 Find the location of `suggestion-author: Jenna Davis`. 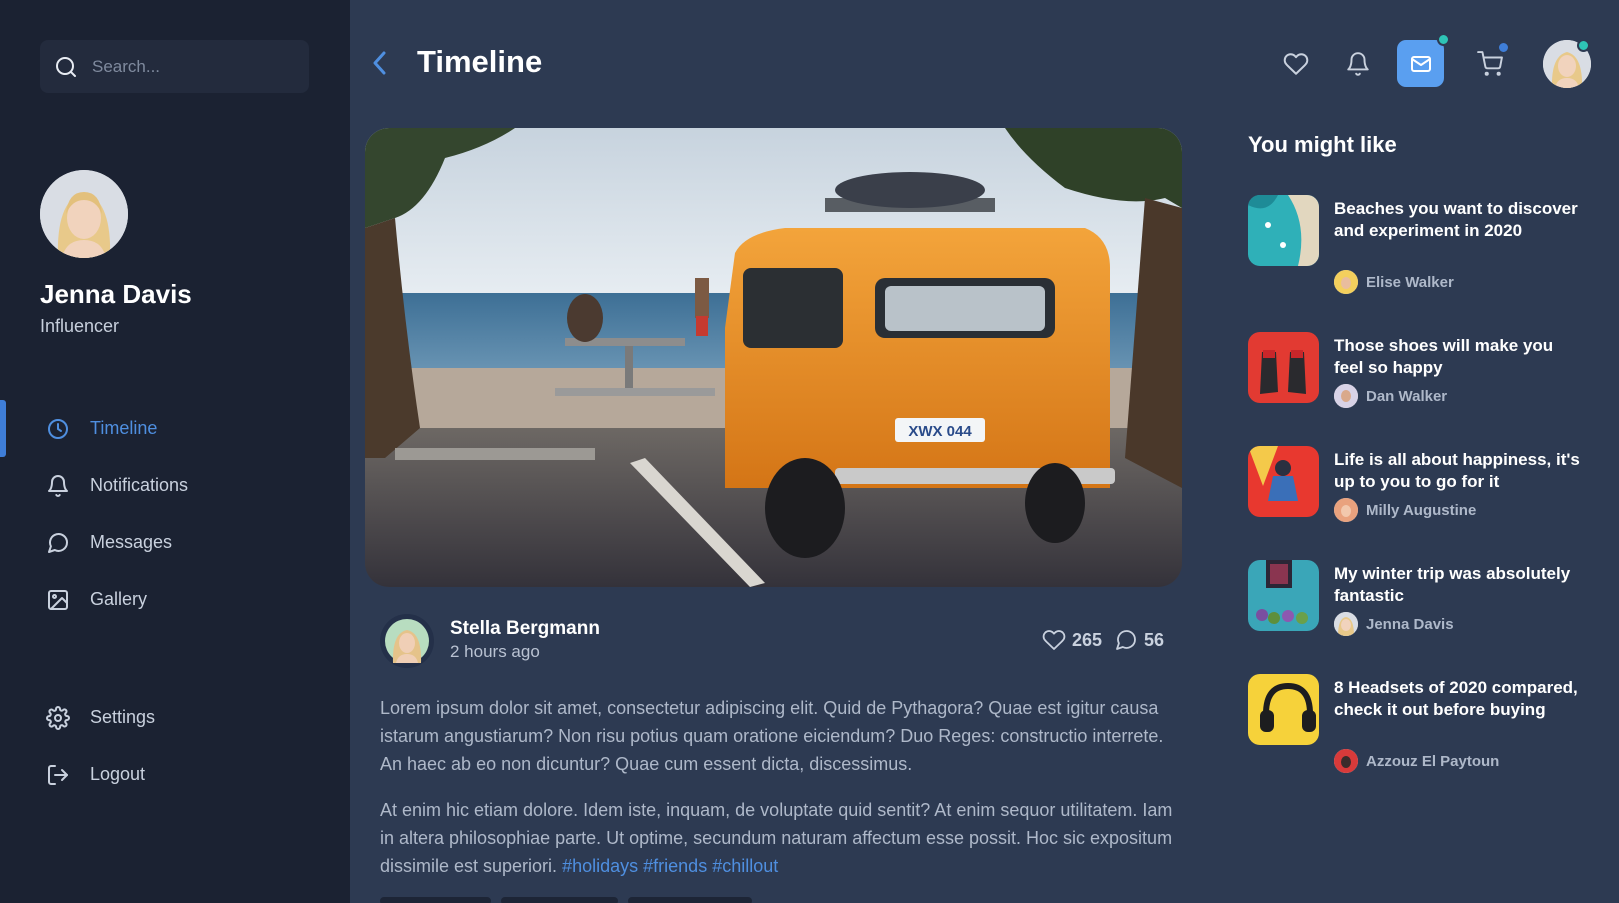

suggestion-author: Jenna Davis is located at coordinates (1394, 624).